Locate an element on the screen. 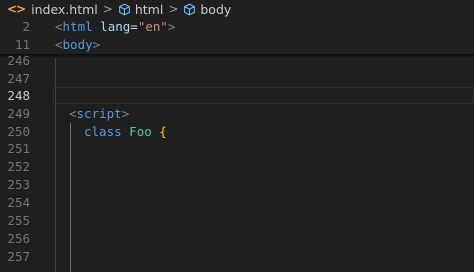 The width and height of the screenshot is (474, 272). html-file-icon: <> is located at coordinates (16, 9).